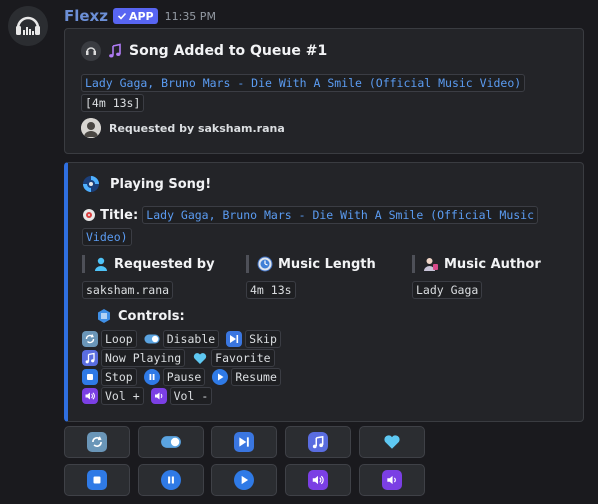 The image size is (598, 504). What do you see at coordinates (151, 316) in the screenshot?
I see `controls-title: Controls:` at bounding box center [151, 316].